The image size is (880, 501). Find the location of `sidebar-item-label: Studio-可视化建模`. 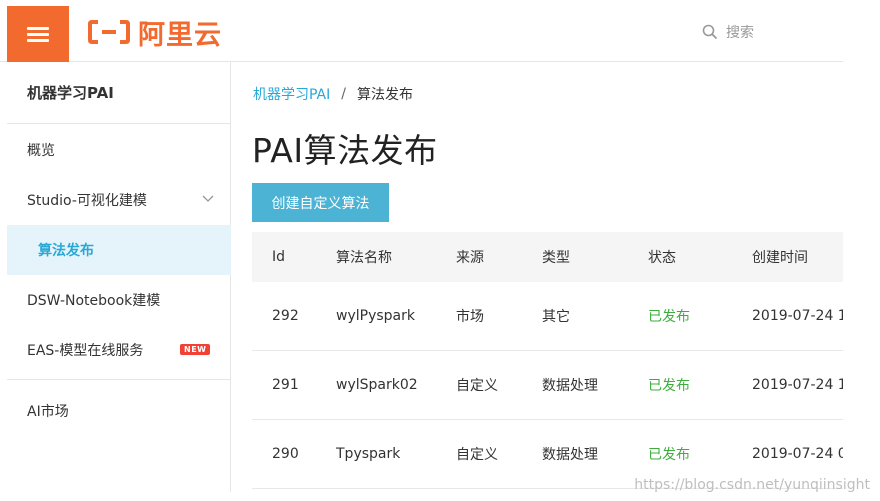

sidebar-item-label: Studio-可视化建模 is located at coordinates (87, 201).